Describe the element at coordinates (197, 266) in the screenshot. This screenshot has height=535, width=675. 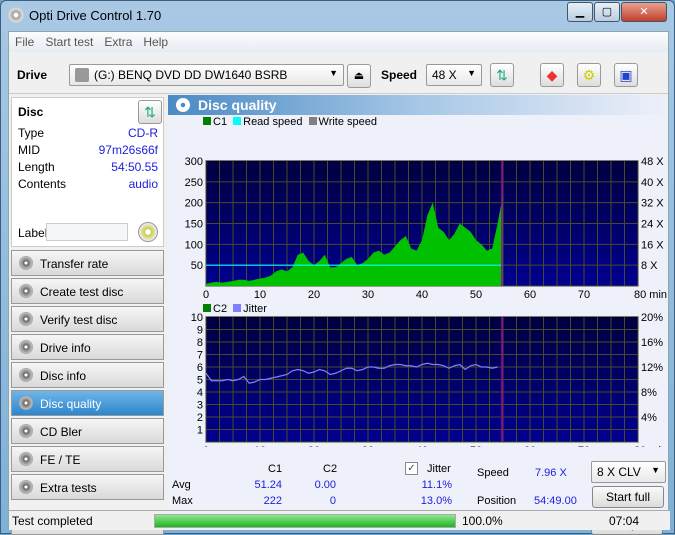
I see `y-tick-label: 50` at that location.